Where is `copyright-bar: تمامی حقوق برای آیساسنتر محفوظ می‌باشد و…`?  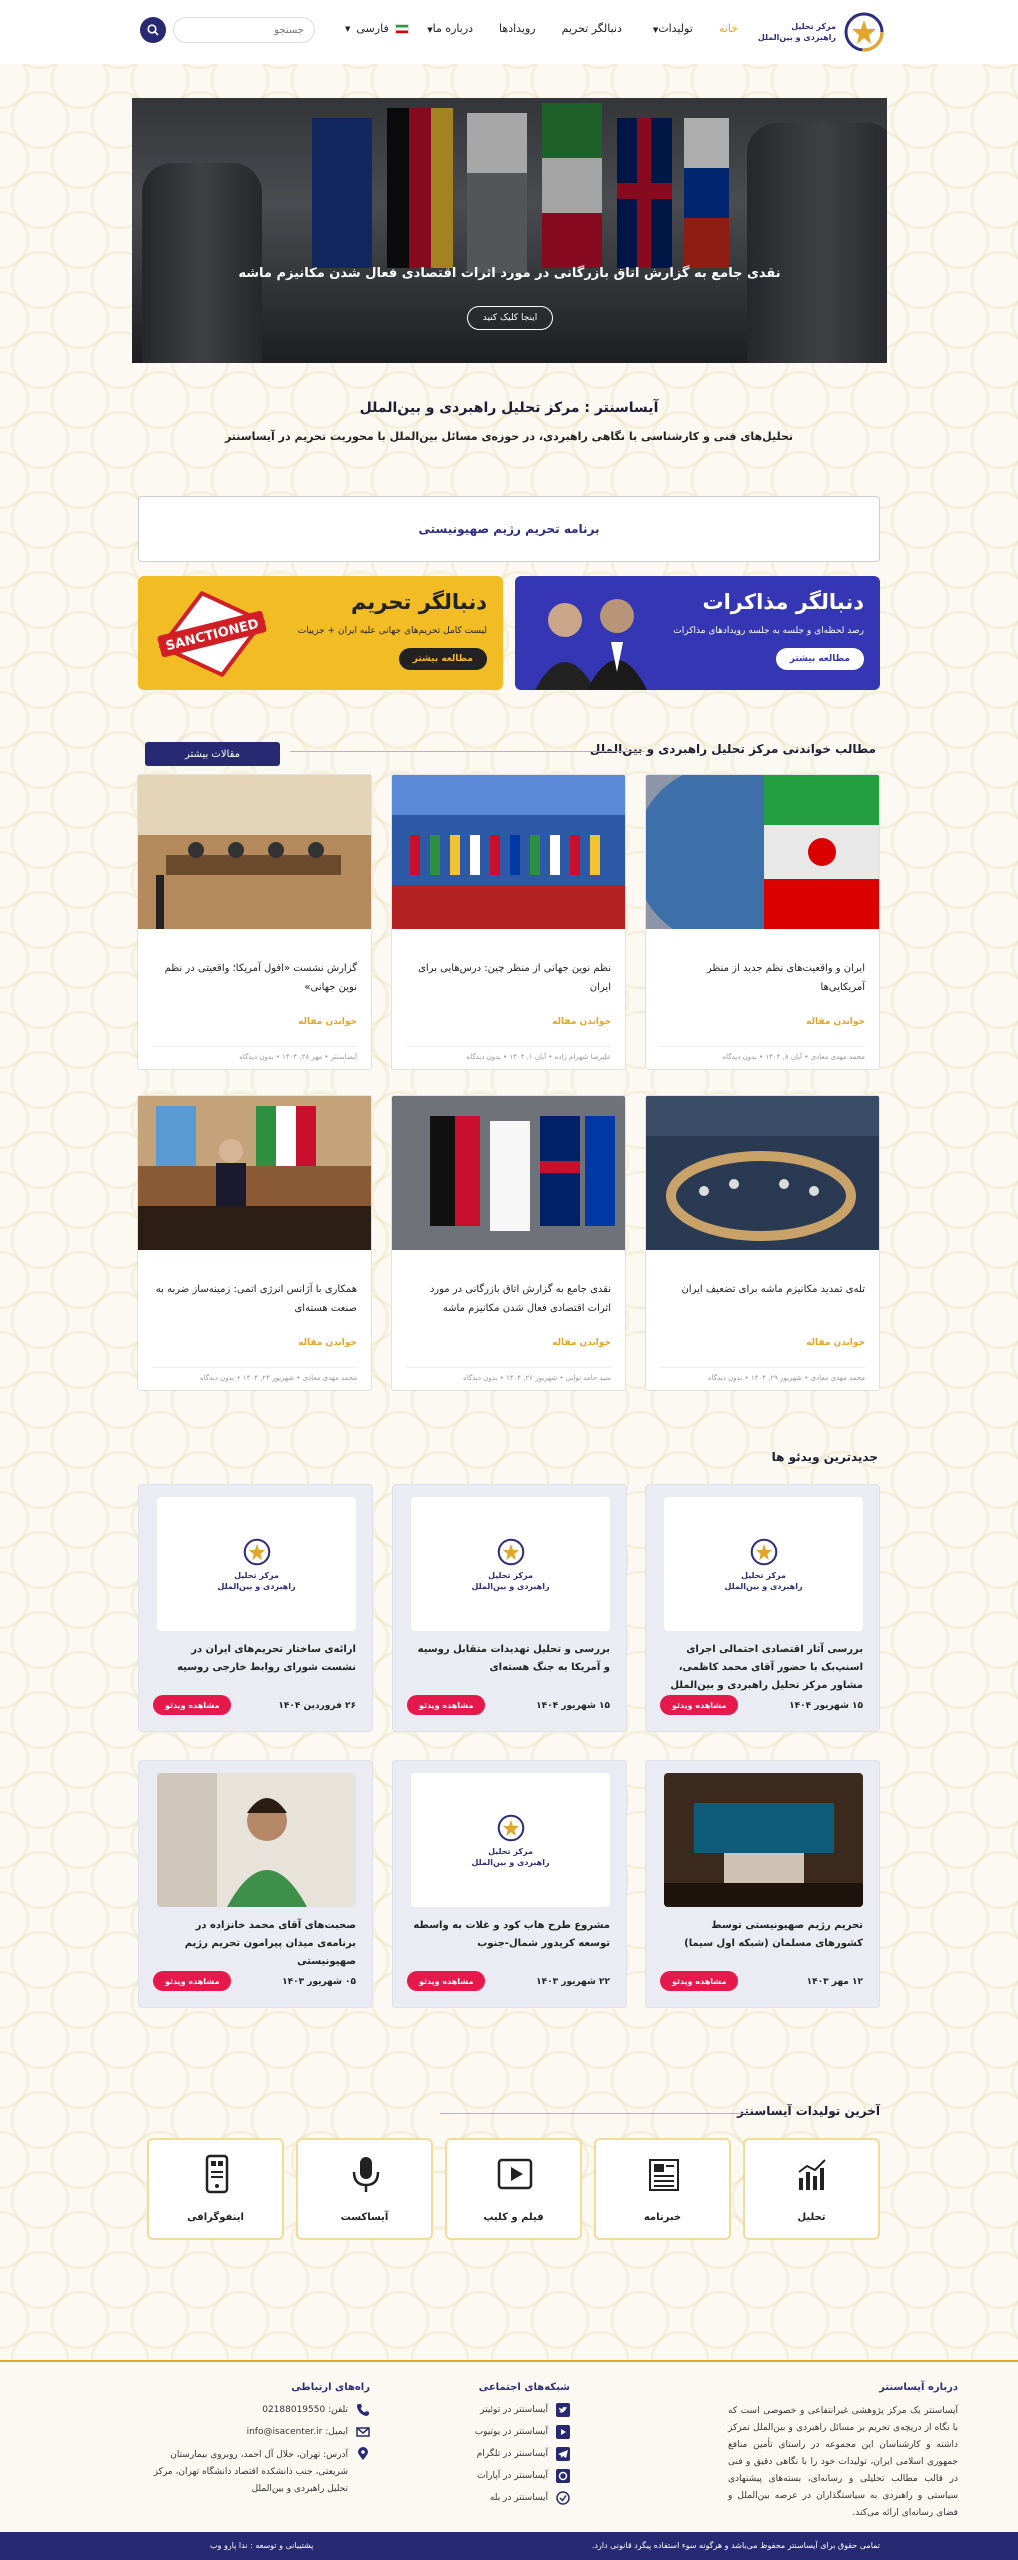 copyright-bar: تمامی حقوق برای آیساسنتر محفوظ می‌باشد و… is located at coordinates (509, 2546).